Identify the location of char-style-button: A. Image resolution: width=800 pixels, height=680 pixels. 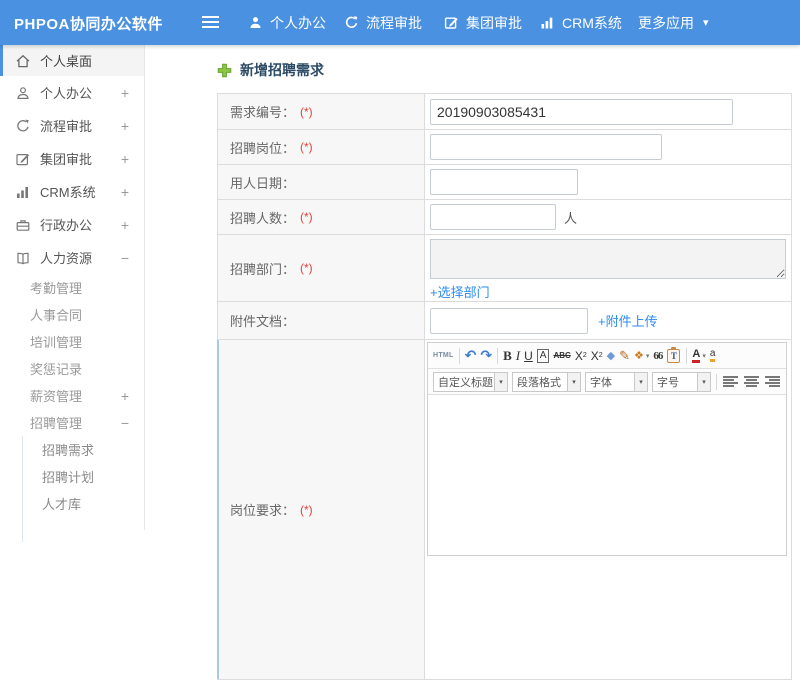
(543, 355).